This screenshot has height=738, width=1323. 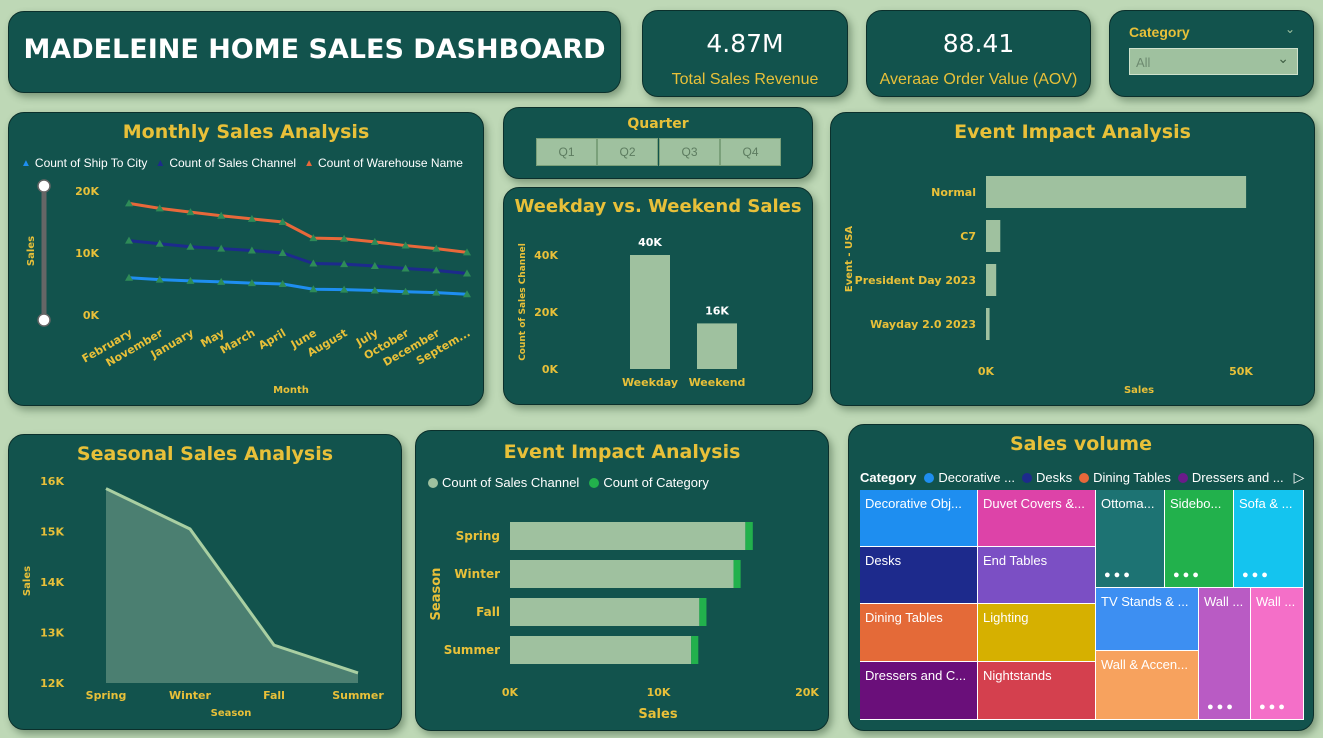 What do you see at coordinates (1037, 575) in the screenshot?
I see `treemap-tile: End Tables` at bounding box center [1037, 575].